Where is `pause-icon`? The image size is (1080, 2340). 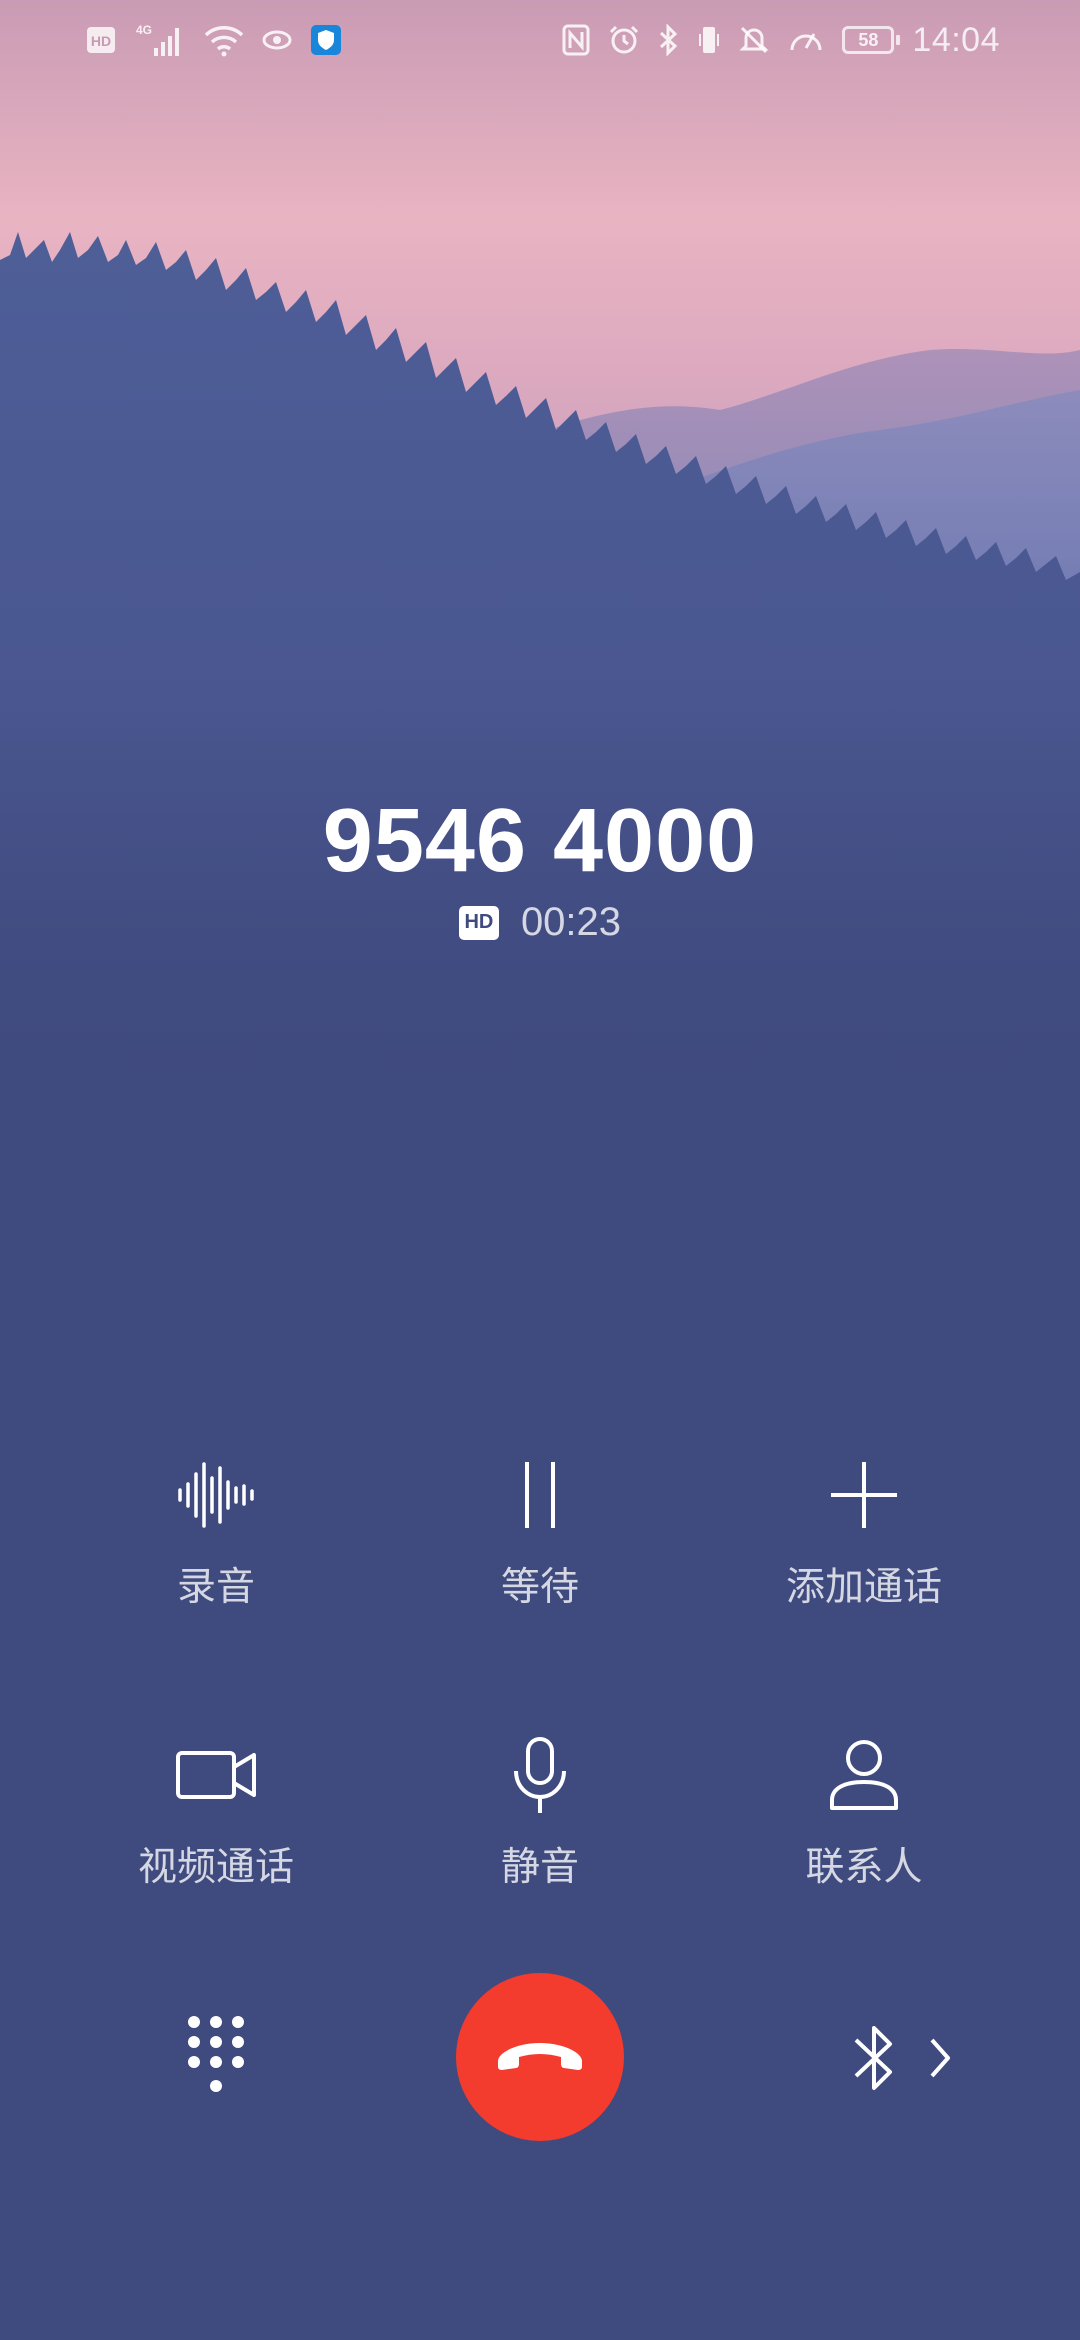 pause-icon is located at coordinates (540, 1495).